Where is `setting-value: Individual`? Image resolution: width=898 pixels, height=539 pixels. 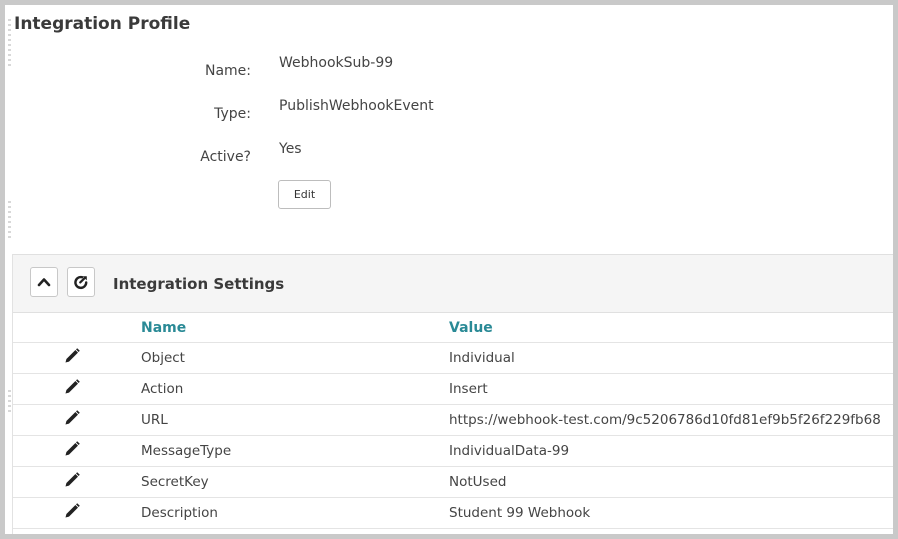
setting-value: Individual is located at coordinates (671, 358).